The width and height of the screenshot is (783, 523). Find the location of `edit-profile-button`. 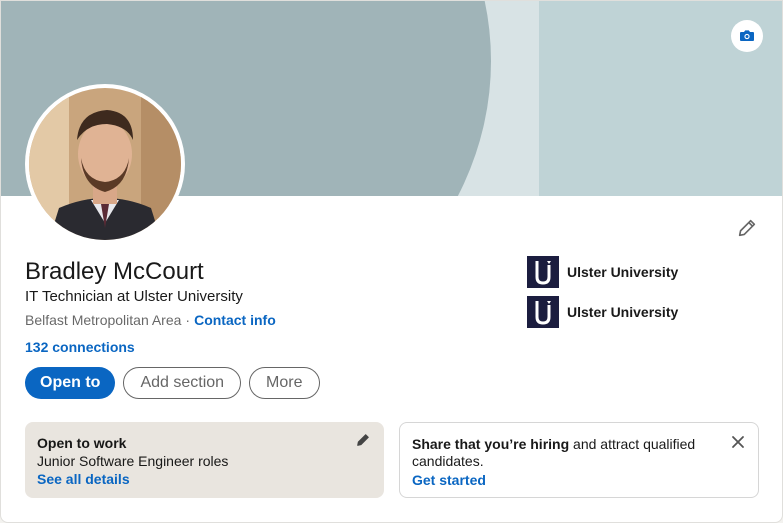

edit-profile-button is located at coordinates (747, 228).